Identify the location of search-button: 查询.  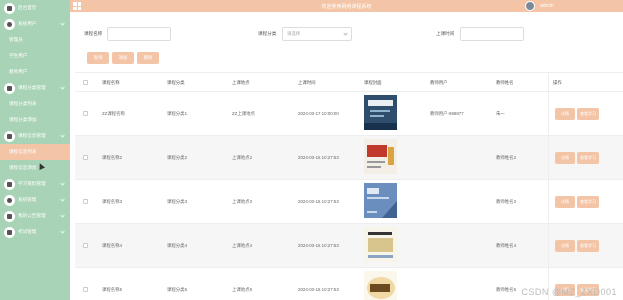
(98, 58).